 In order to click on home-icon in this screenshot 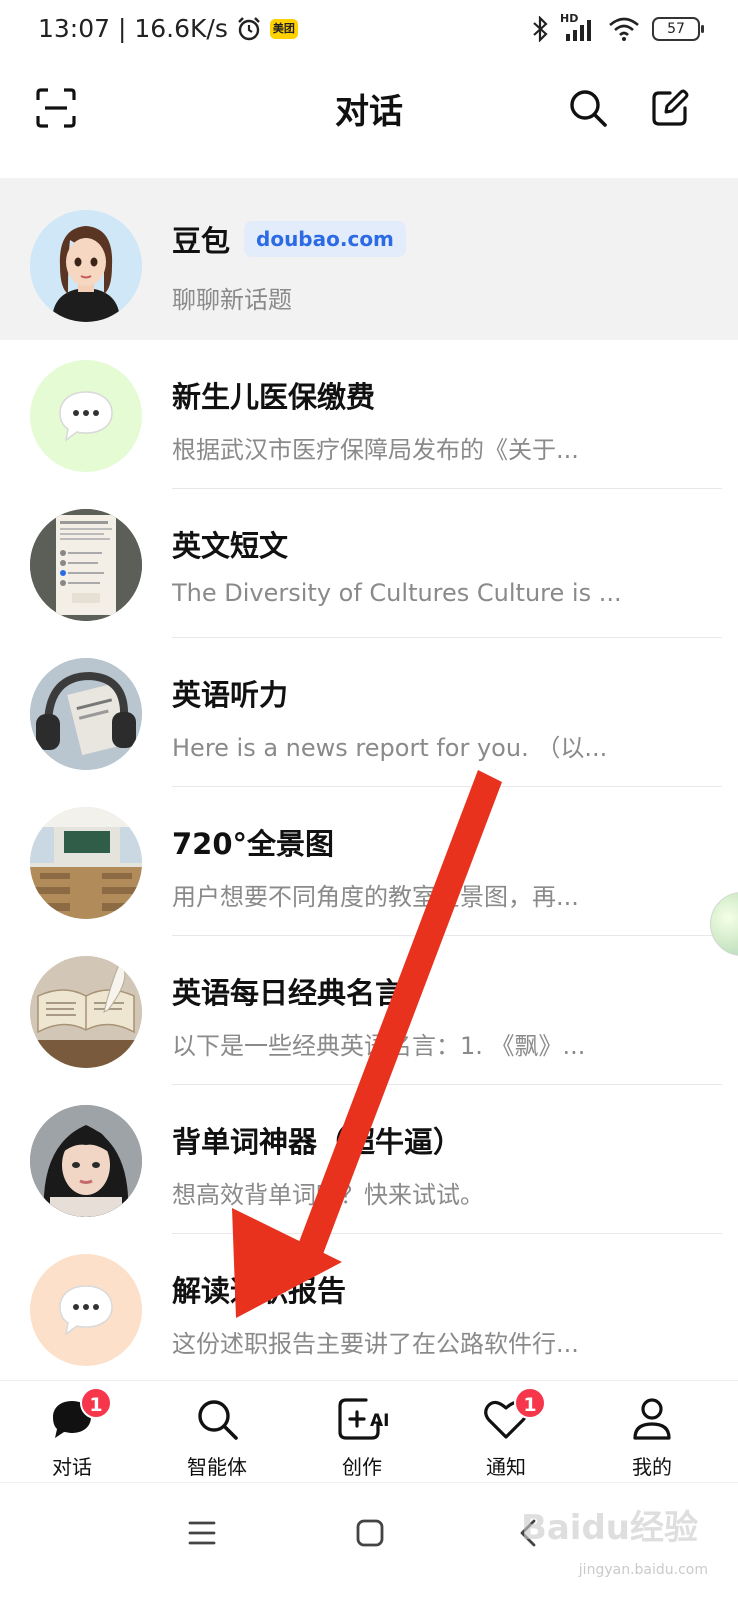, I will do `click(370, 1533)`.